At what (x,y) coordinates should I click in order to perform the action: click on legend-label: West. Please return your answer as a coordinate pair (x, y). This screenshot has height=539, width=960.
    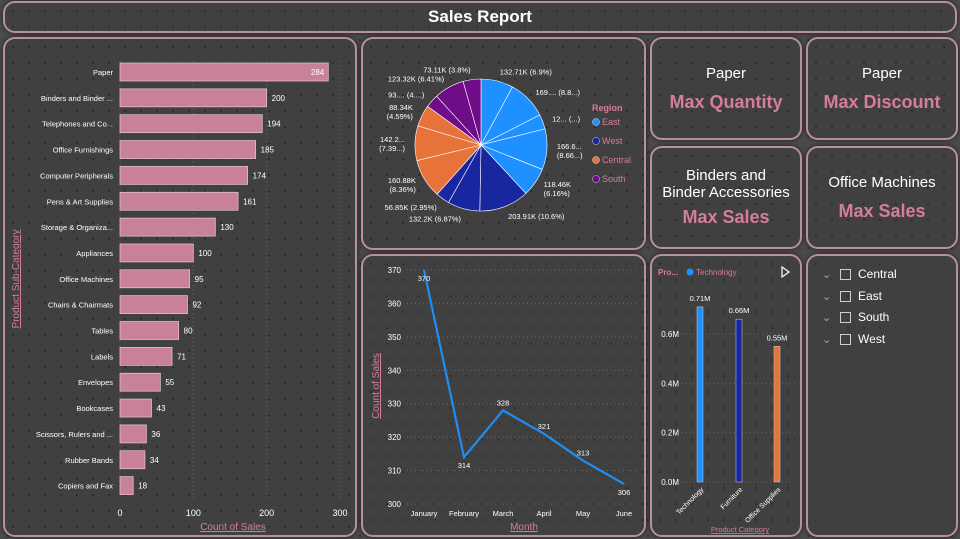
    Looking at the image, I should click on (612, 141).